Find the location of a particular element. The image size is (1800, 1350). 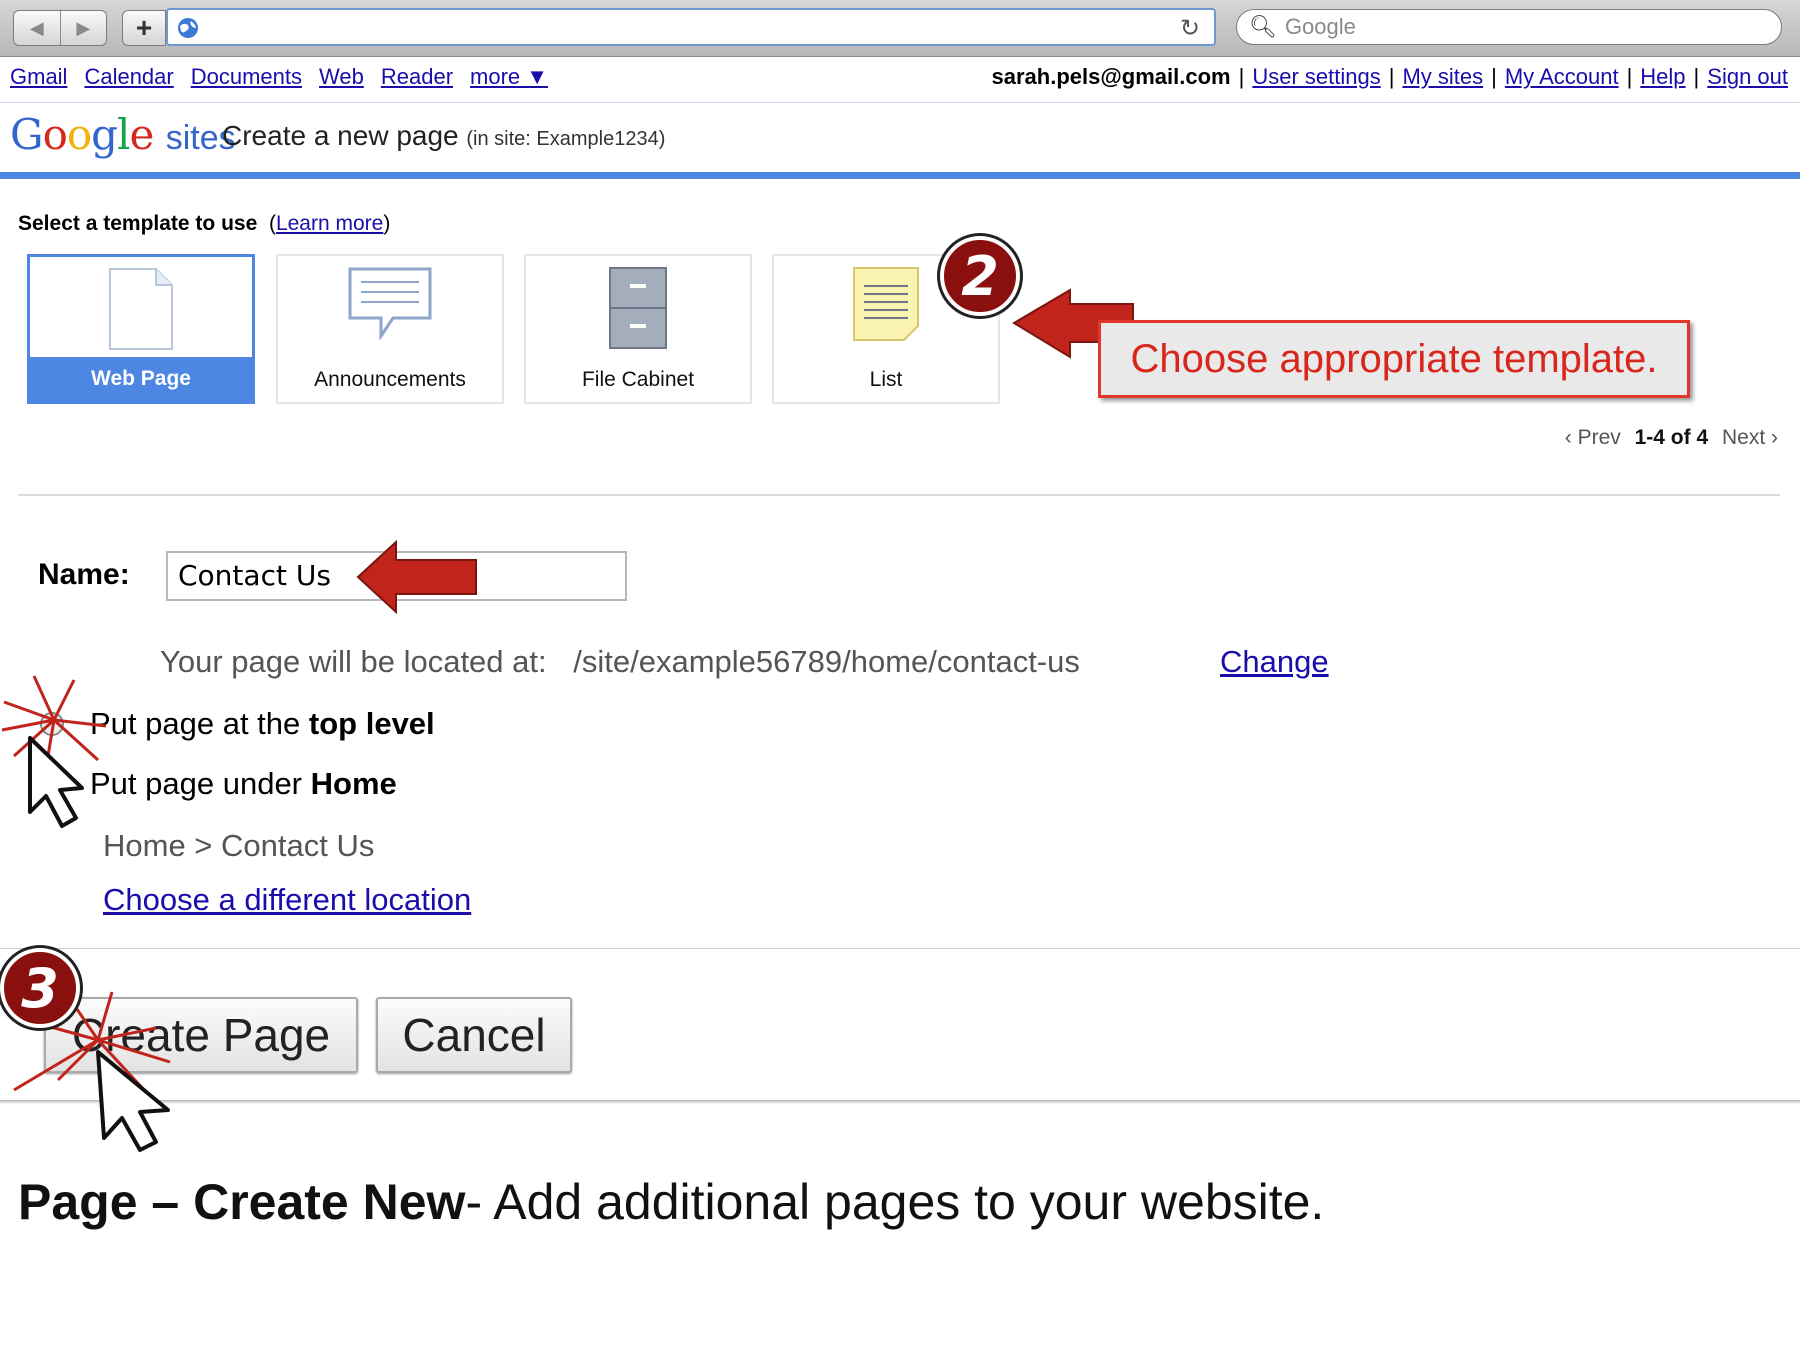

arrow-to-name-input-icon is located at coordinates (416, 577).